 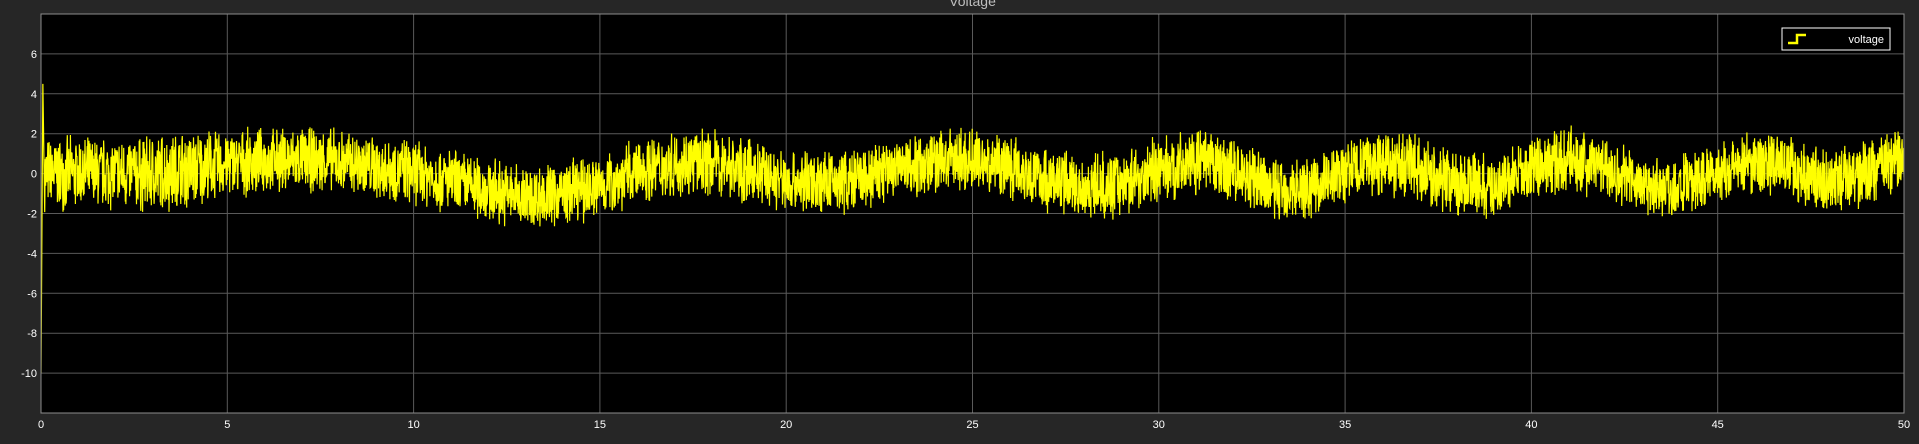 I want to click on y-tick-label: 4, so click(x=34, y=95).